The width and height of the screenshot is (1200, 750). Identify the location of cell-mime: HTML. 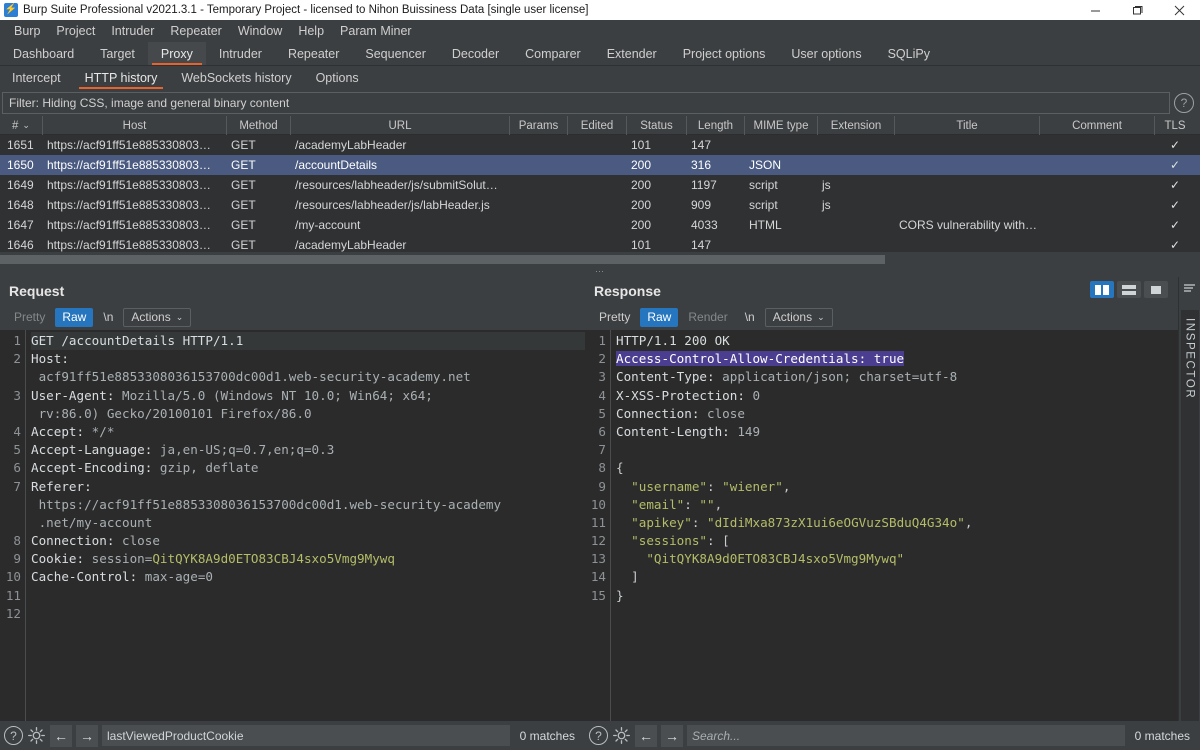
(765, 225).